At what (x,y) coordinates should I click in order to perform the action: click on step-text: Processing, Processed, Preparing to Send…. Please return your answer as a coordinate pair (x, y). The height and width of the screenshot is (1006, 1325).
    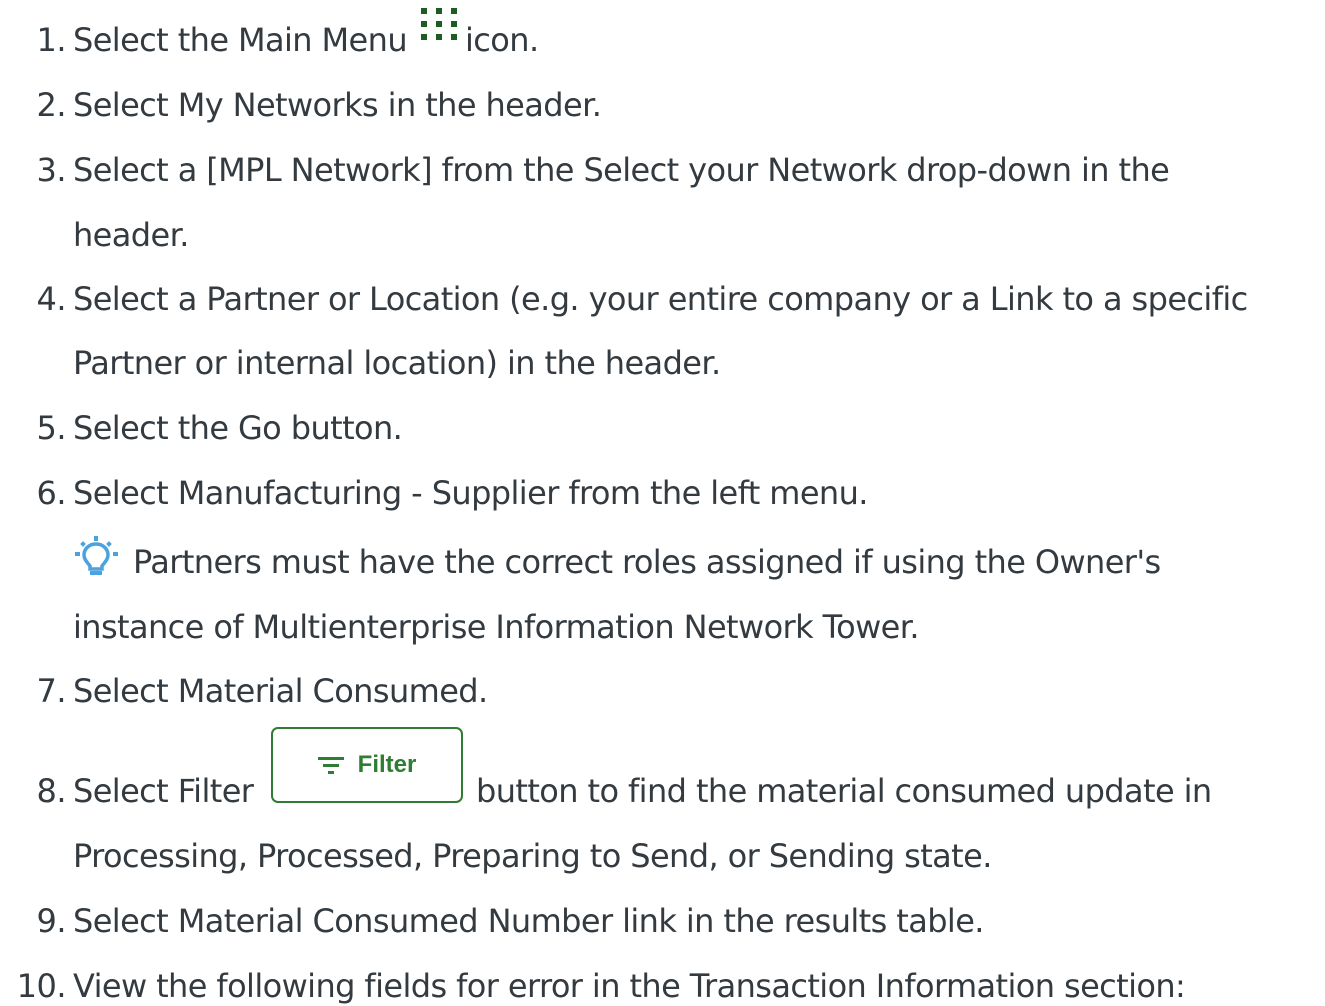
    Looking at the image, I should click on (532, 856).